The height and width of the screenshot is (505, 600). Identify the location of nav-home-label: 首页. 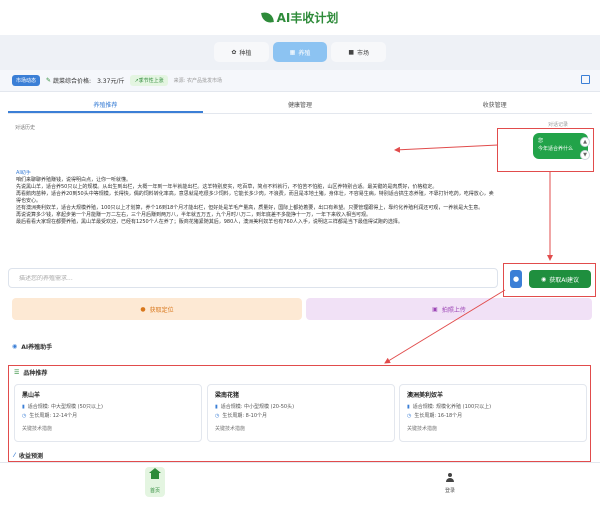
(154, 491).